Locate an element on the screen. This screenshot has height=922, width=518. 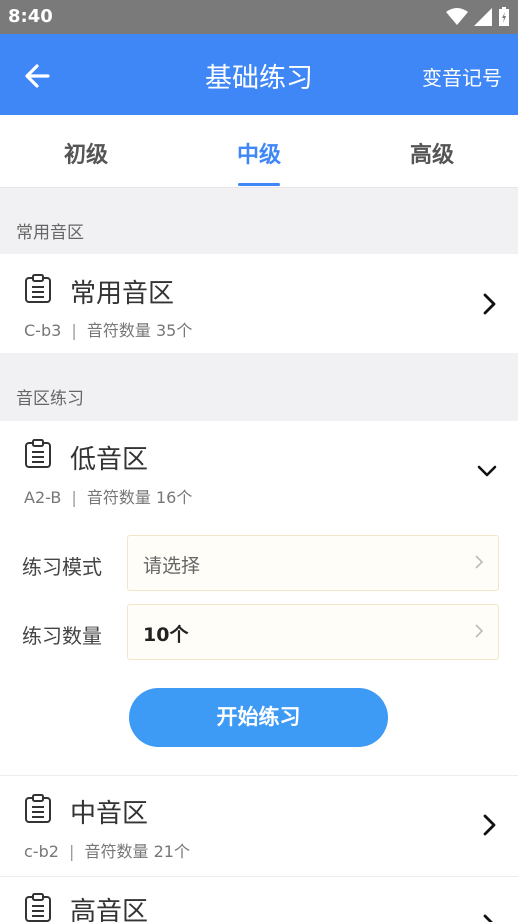
practice-count-select: 10个 is located at coordinates (313, 632).